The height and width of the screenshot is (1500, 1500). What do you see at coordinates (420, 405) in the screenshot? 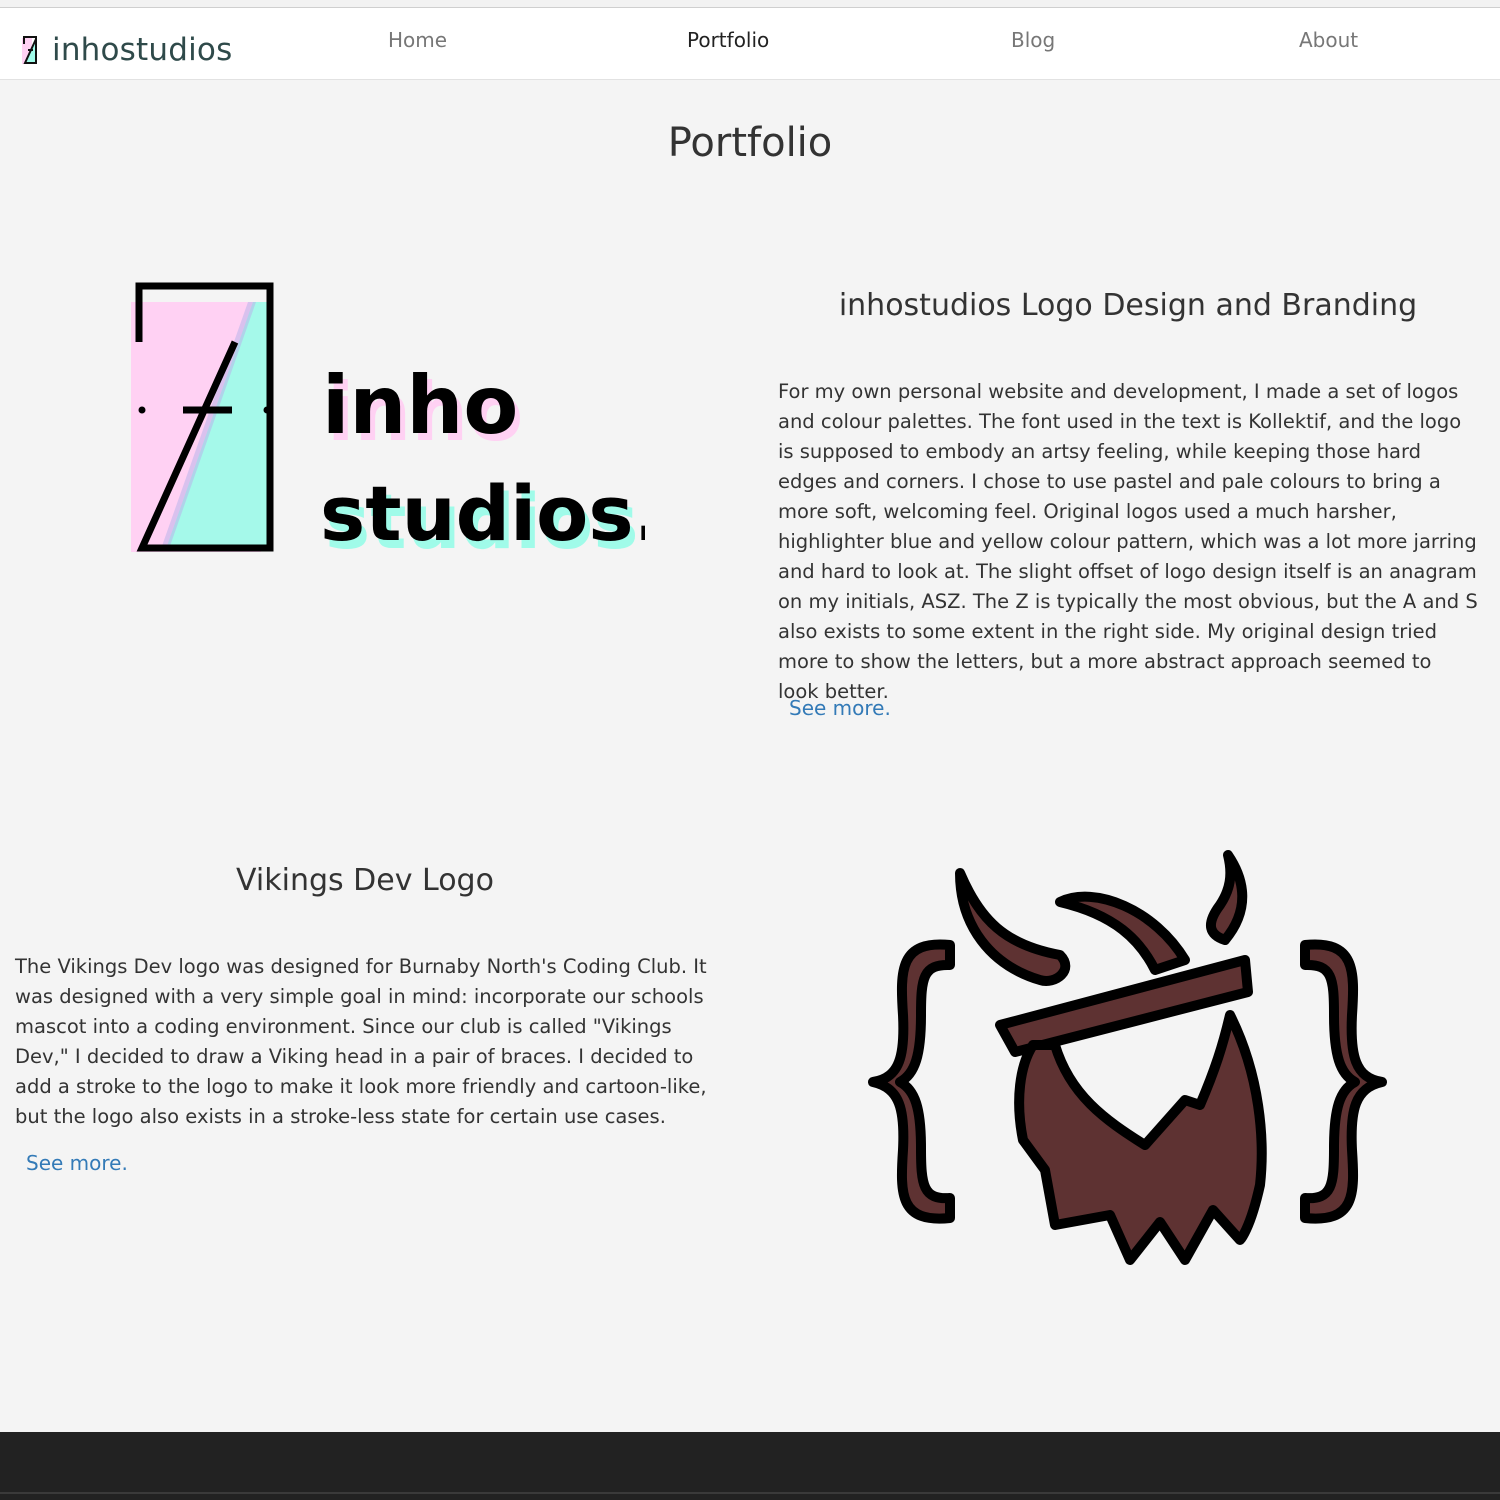
I see `logo-text-1: inho` at bounding box center [420, 405].